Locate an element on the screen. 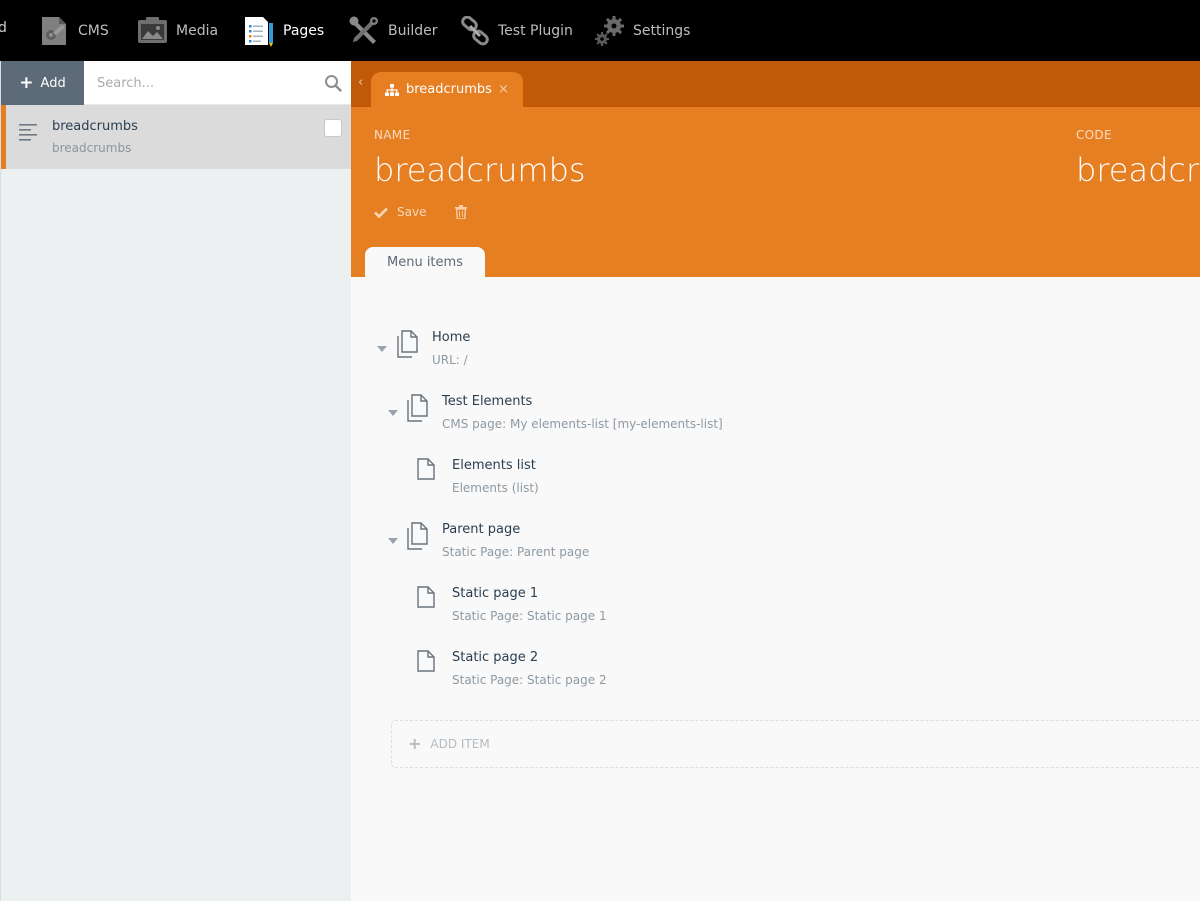 Image resolution: width=1200 pixels, height=901 pixels. check-icon is located at coordinates (381, 212).